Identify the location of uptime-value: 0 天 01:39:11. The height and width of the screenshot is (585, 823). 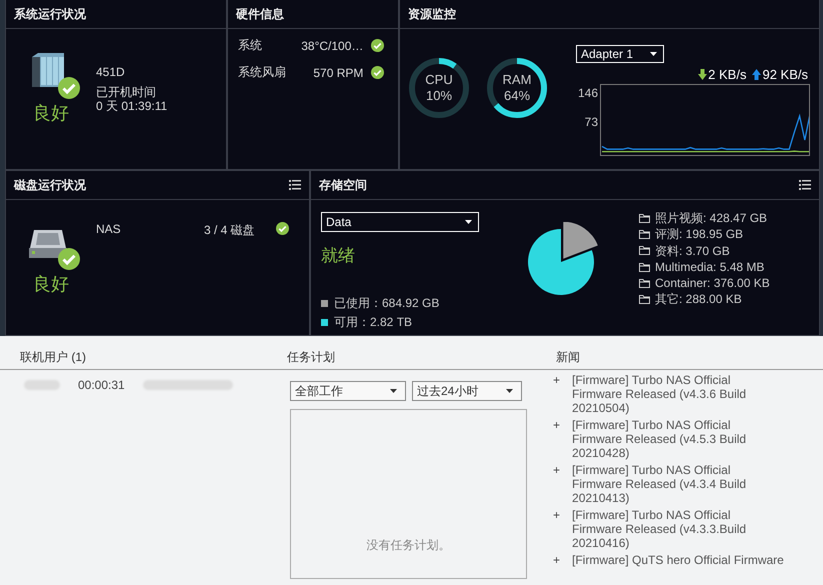
(132, 106).